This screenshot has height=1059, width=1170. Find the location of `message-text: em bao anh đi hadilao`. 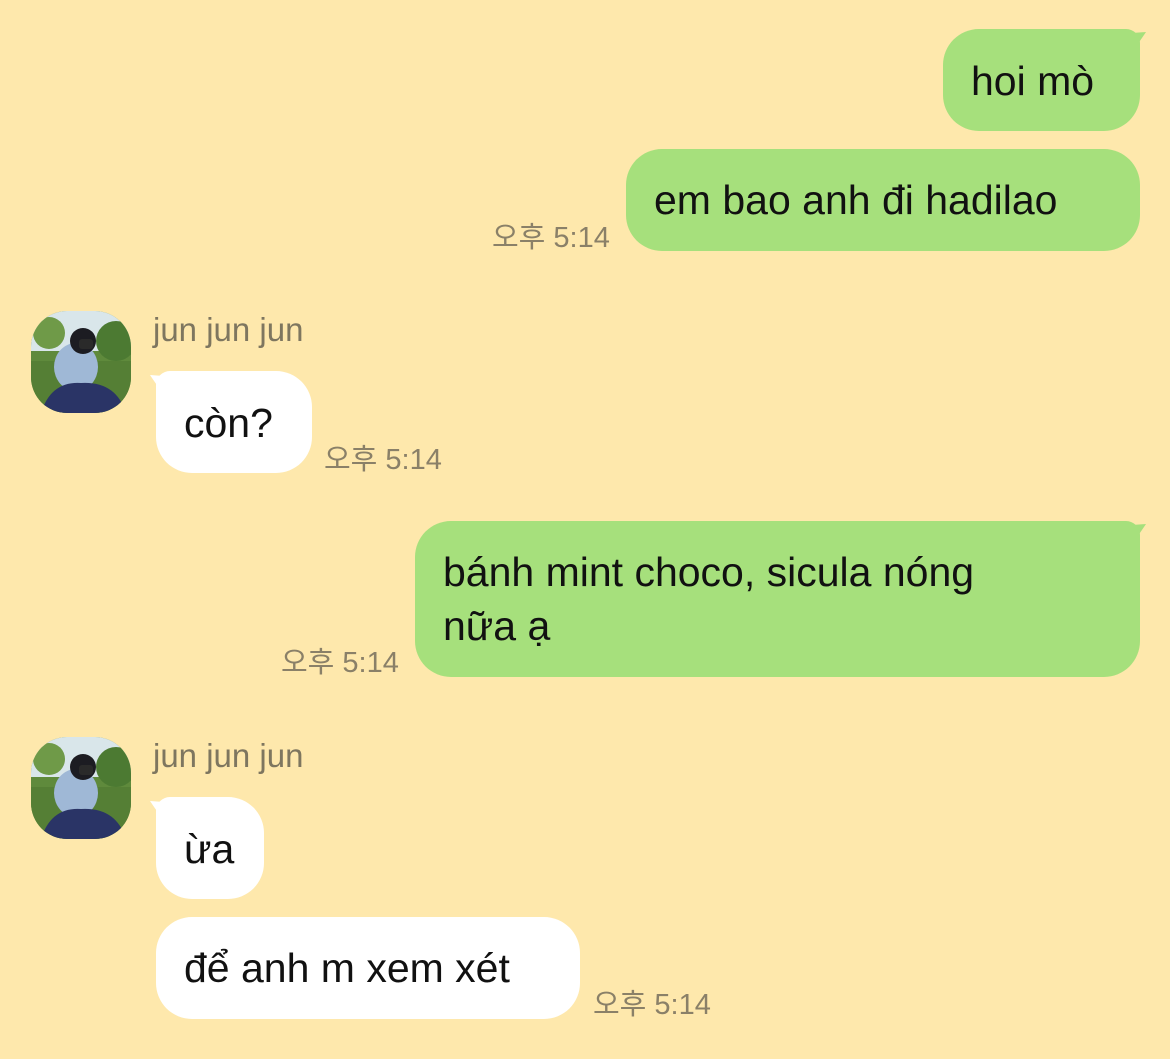

message-text: em bao anh đi hadilao is located at coordinates (856, 200).